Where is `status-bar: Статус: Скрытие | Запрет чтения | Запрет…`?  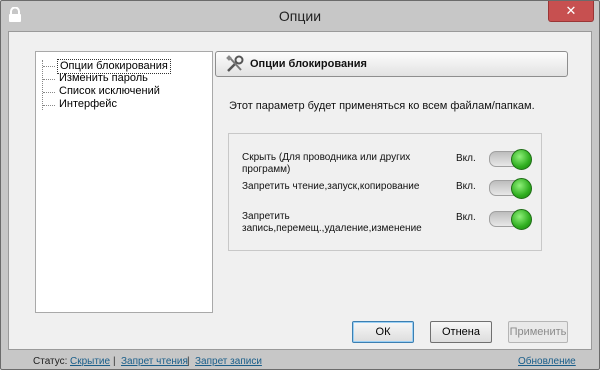
status-bar: Статус: Скрытие | Запрет чтения | Запрет… is located at coordinates (300, 360).